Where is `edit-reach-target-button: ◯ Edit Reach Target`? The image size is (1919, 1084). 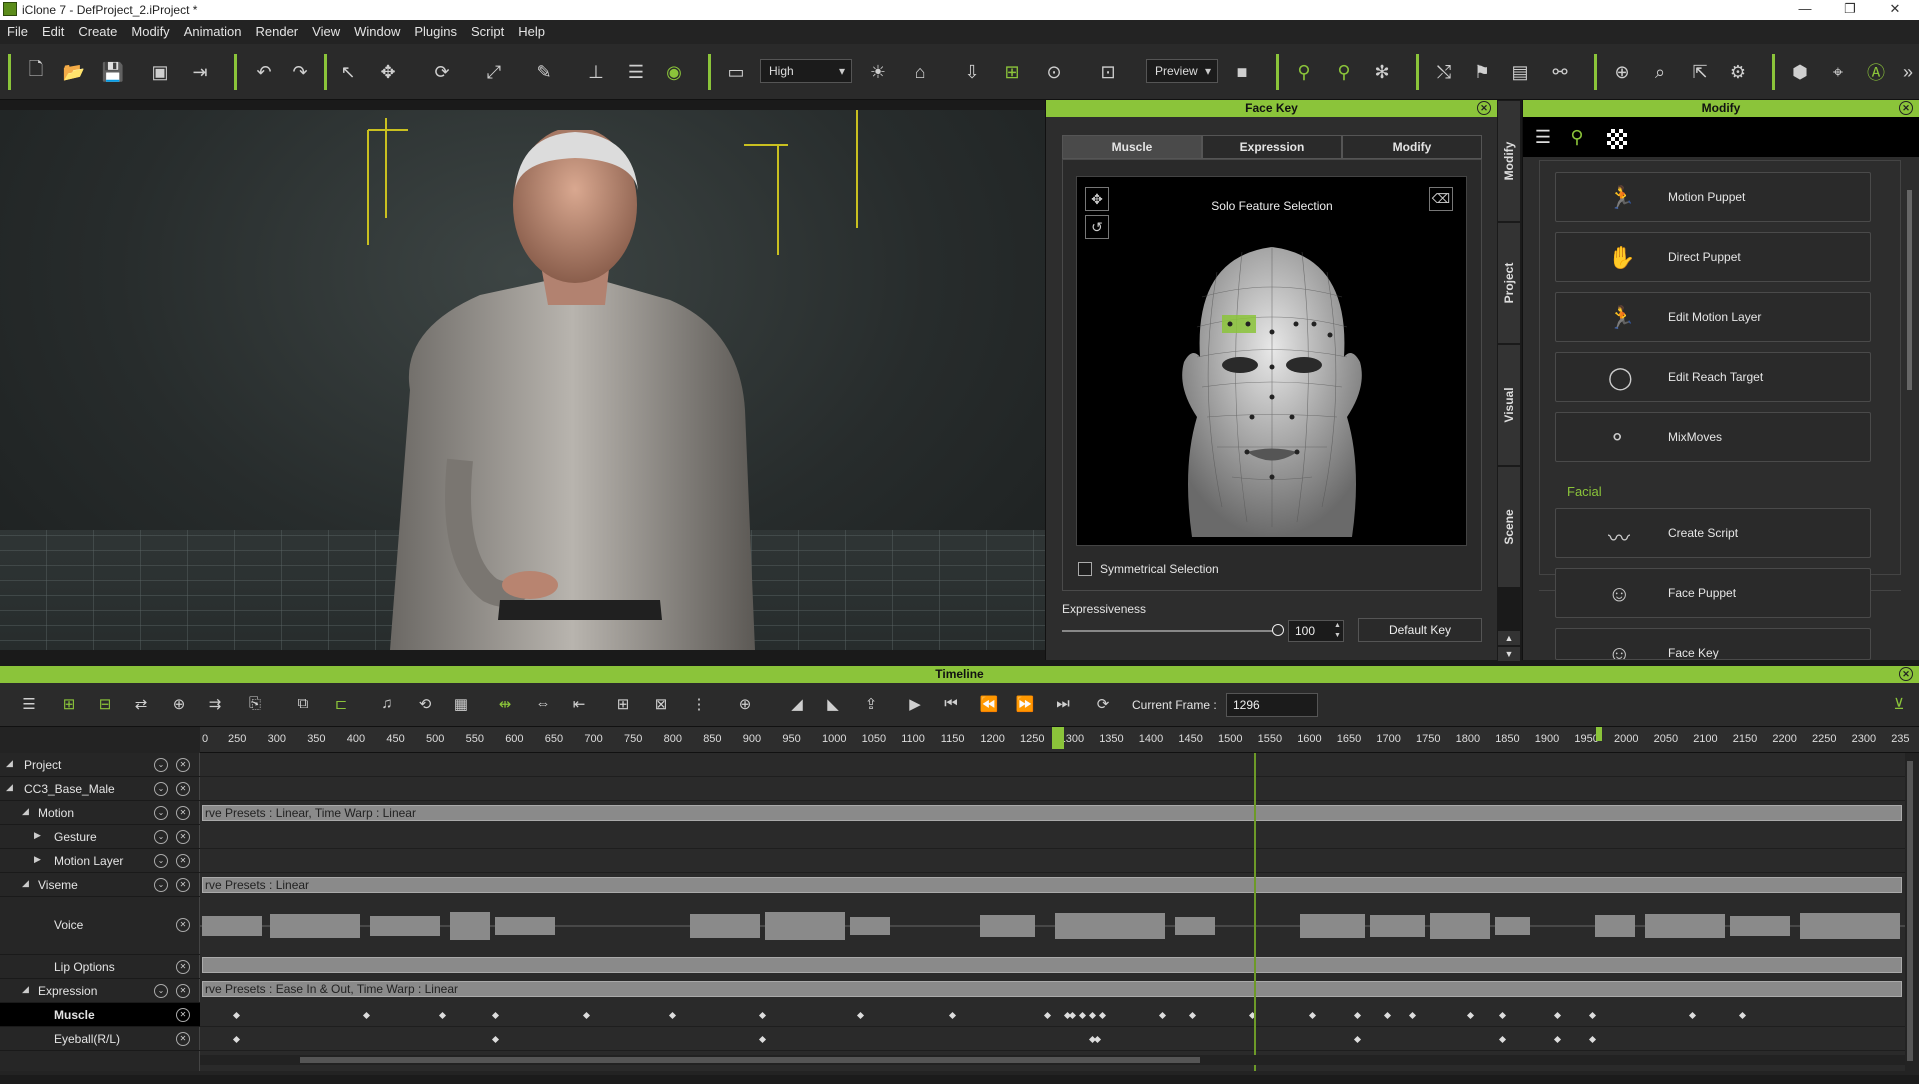 edit-reach-target-button: ◯ Edit Reach Target is located at coordinates (1713, 377).